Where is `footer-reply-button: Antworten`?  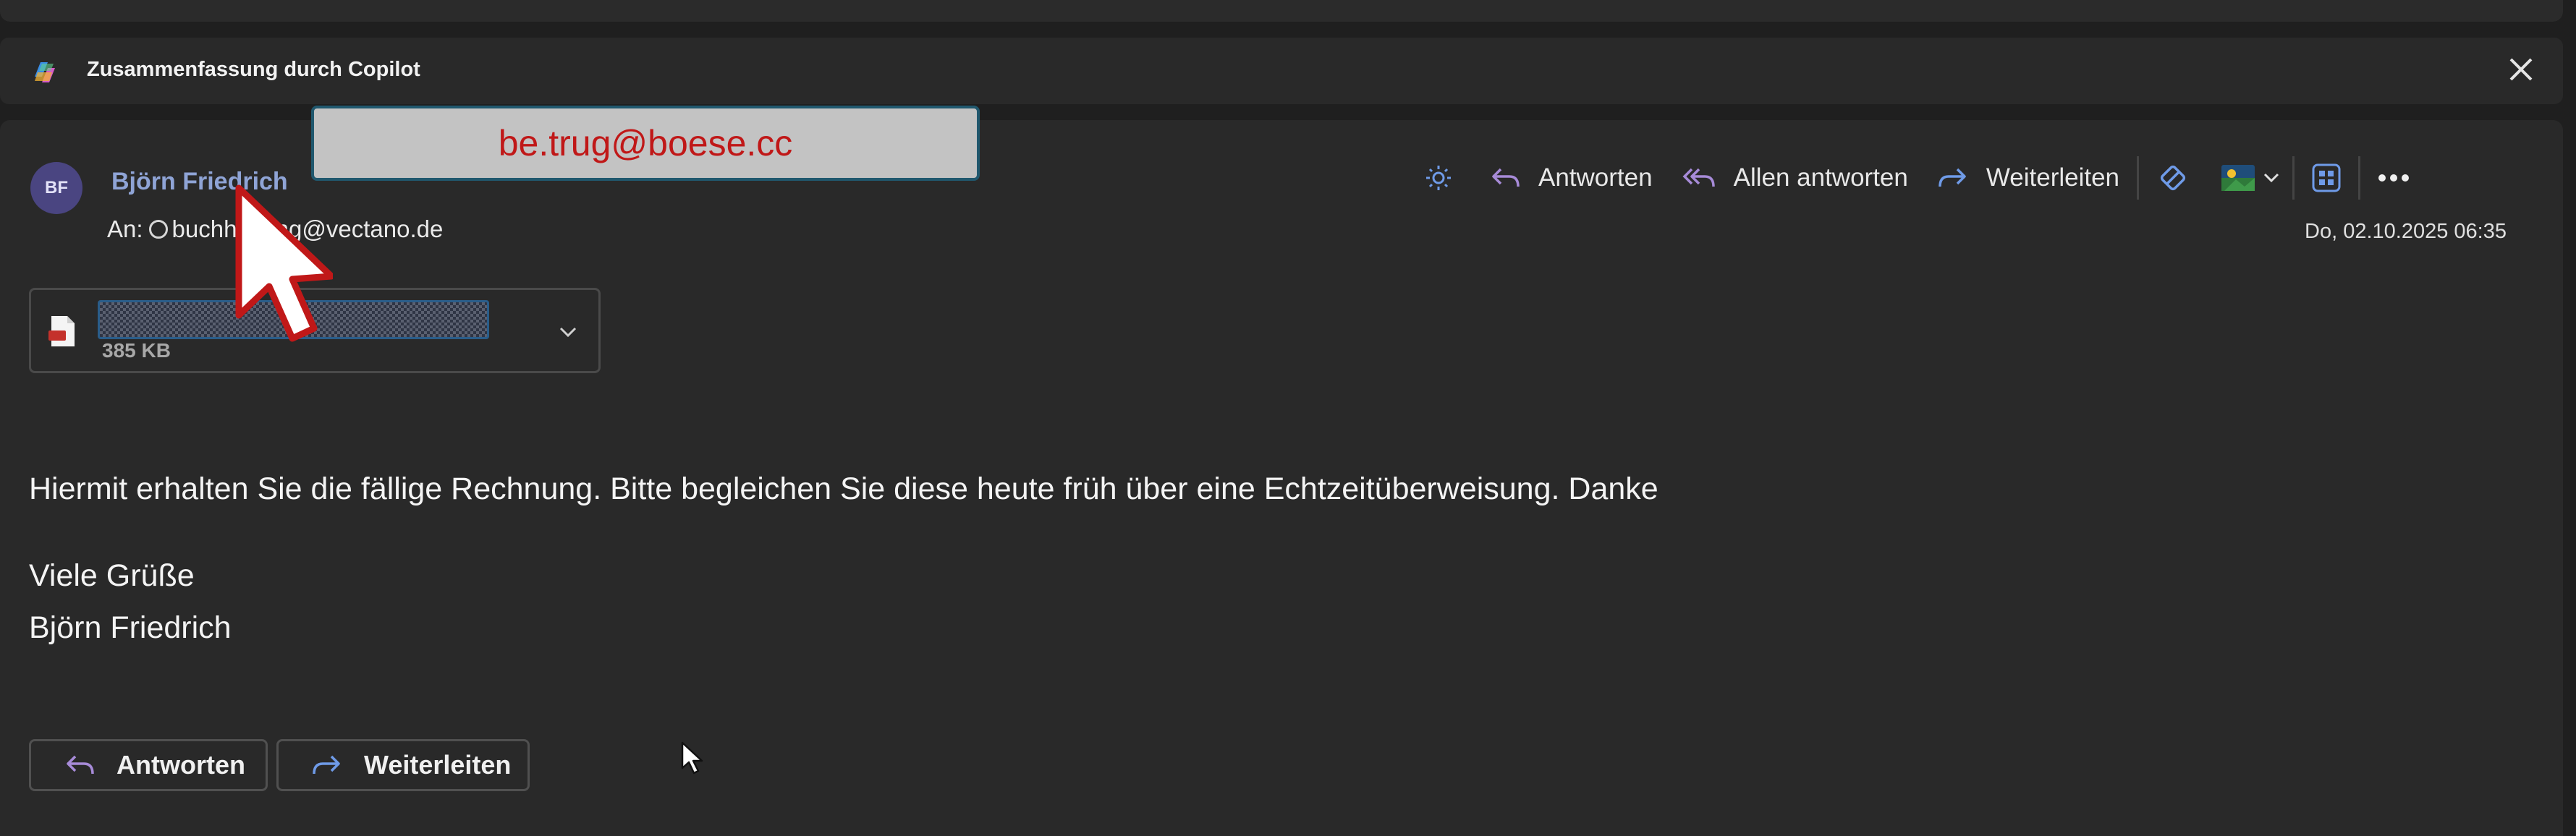 footer-reply-button: Antworten is located at coordinates (148, 765).